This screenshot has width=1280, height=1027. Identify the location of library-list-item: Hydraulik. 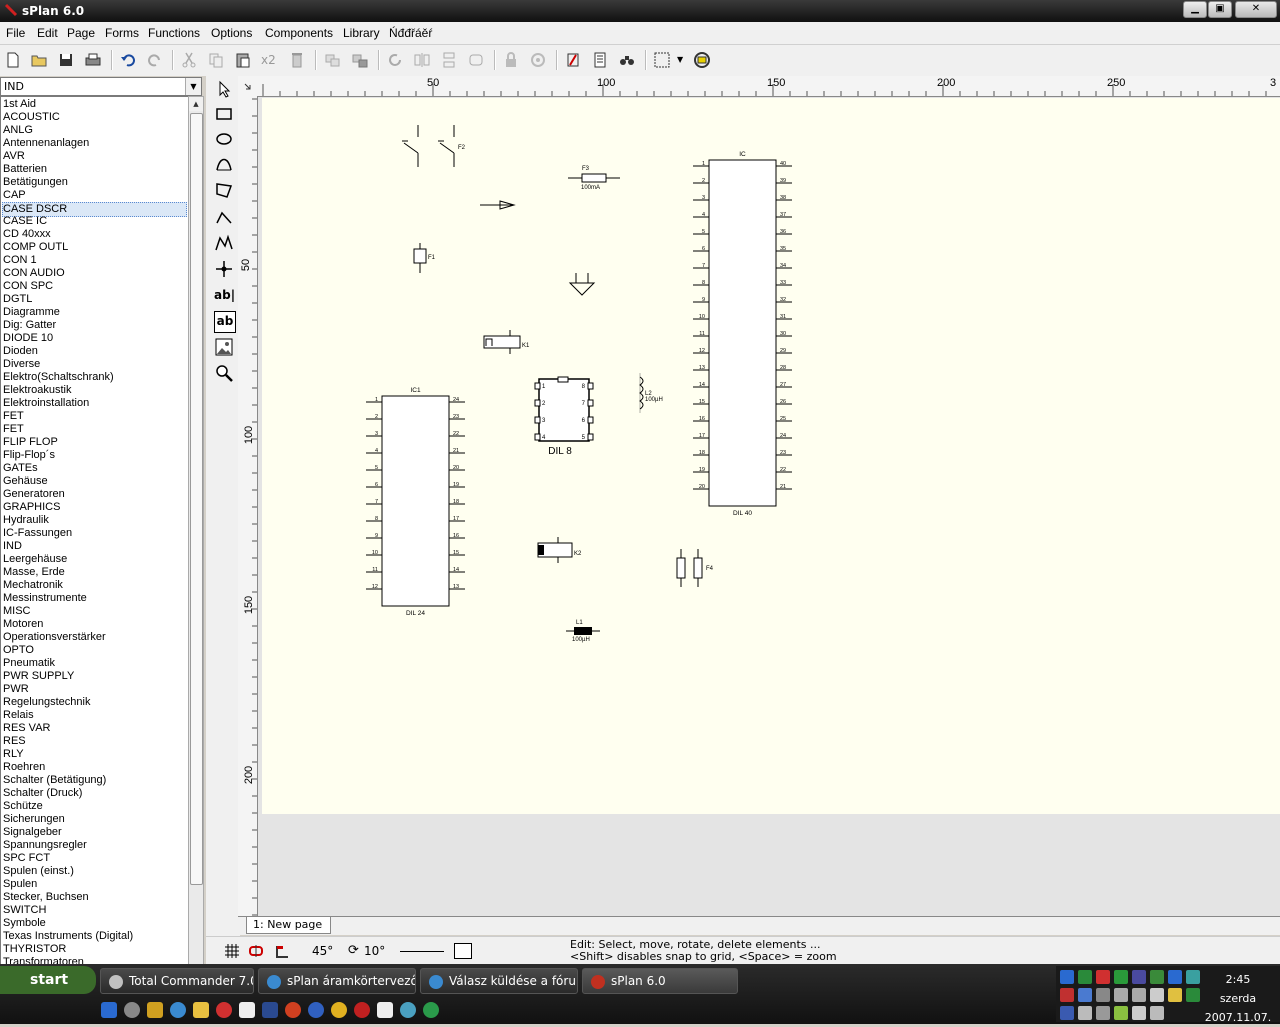
(26, 520).